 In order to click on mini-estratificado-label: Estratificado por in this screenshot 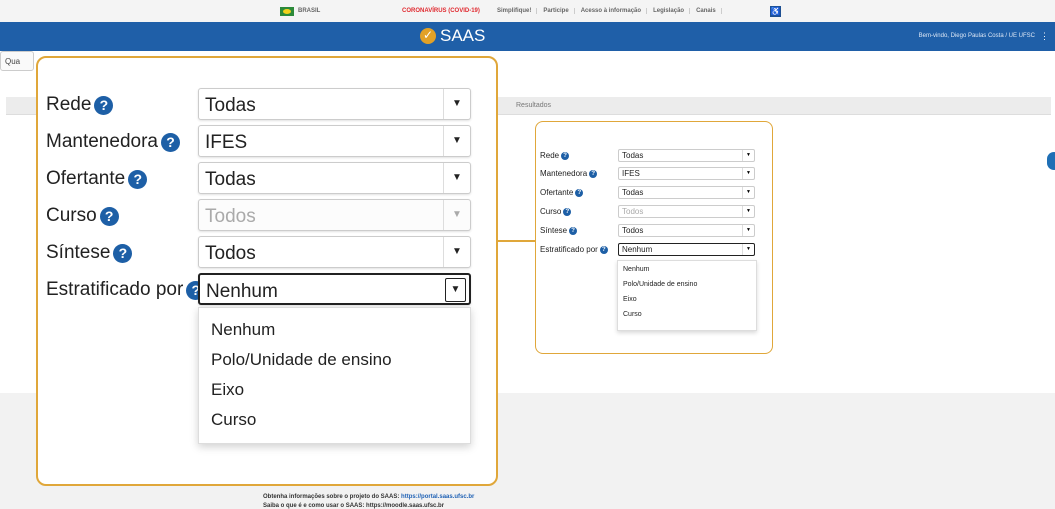, I will do `click(569, 249)`.